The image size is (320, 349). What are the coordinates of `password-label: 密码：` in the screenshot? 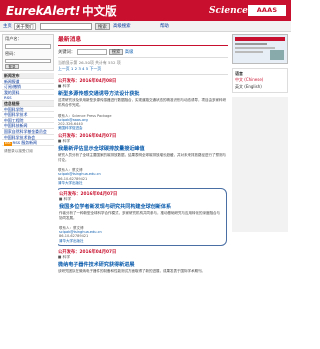 It's located at (11, 53).